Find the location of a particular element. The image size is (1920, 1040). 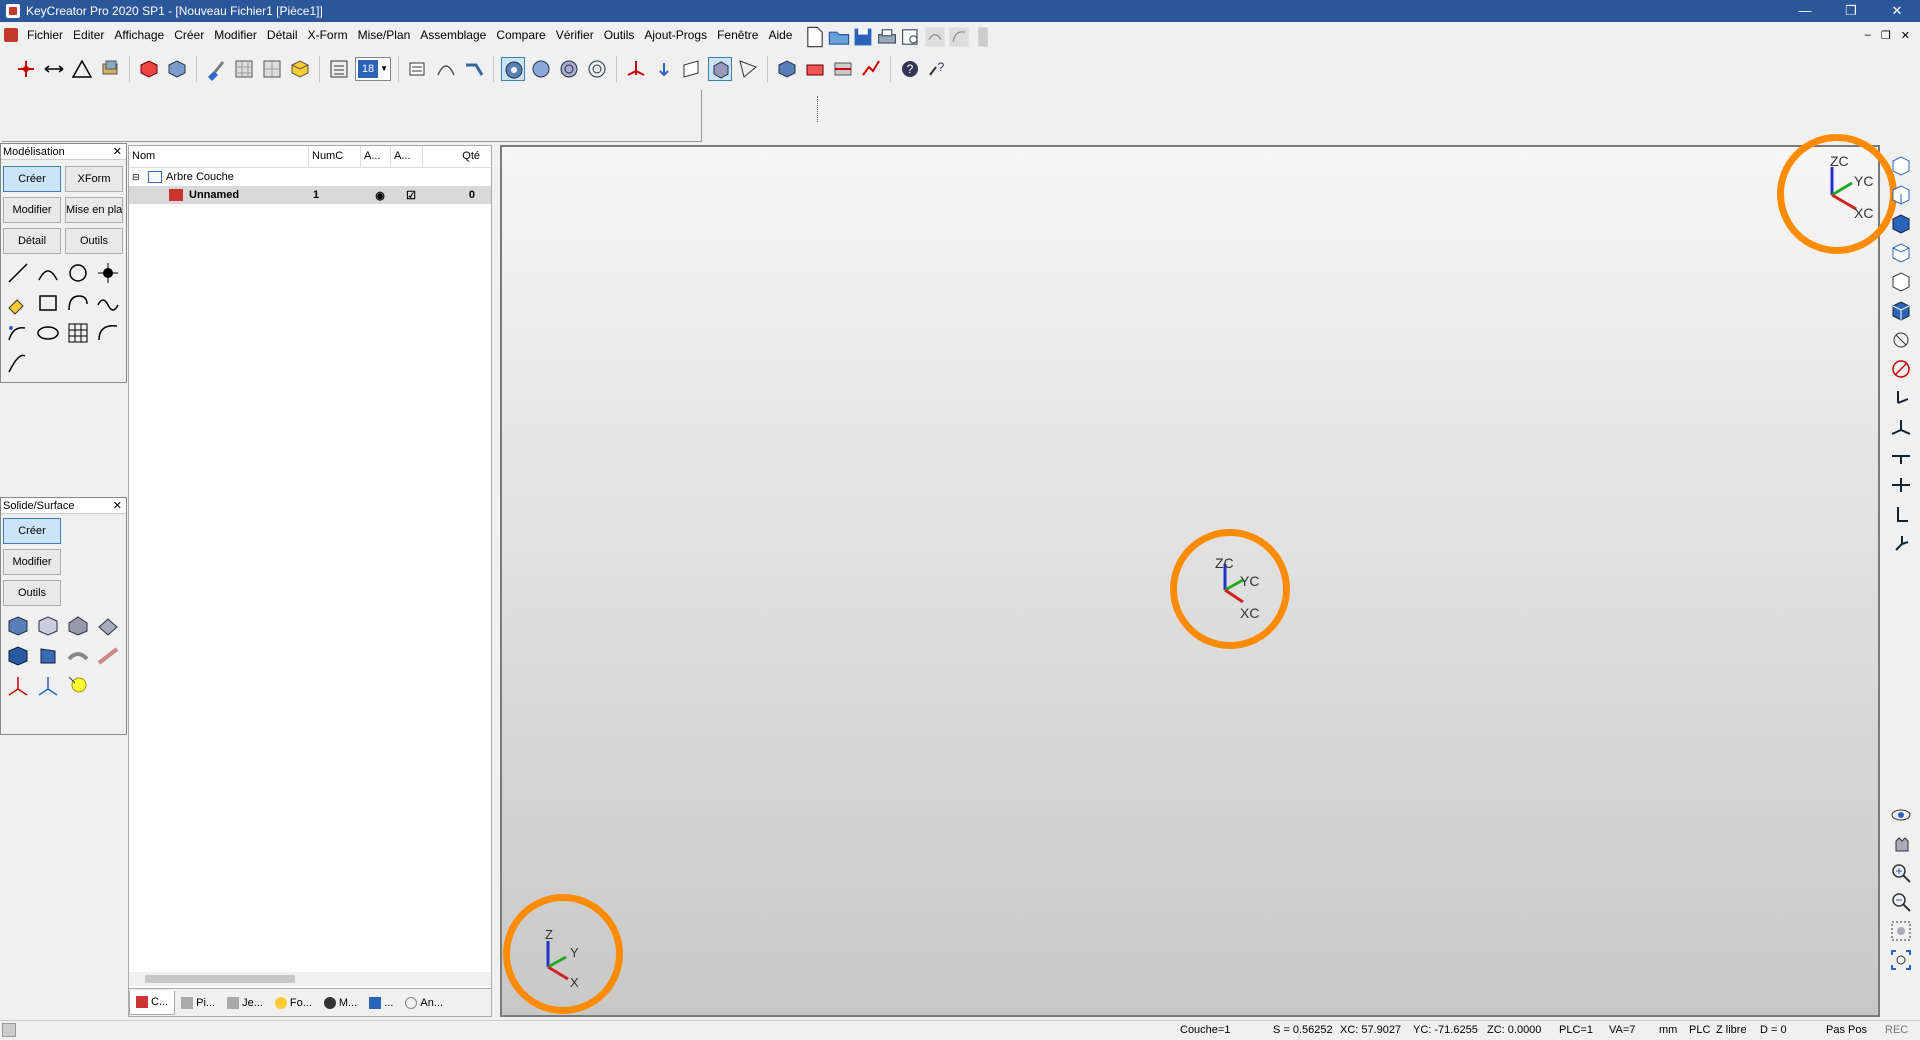

mise-en-plan-button: Mise en plan is located at coordinates (94, 210).